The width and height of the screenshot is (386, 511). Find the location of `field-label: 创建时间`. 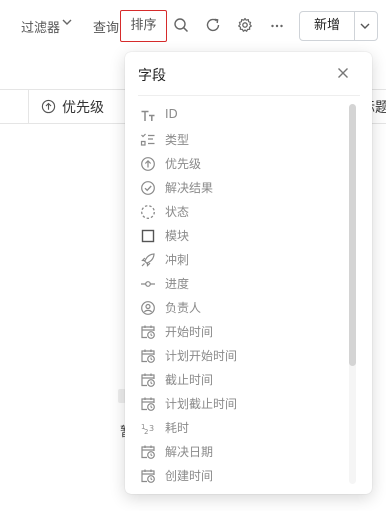

field-label: 创建时间 is located at coordinates (189, 476).